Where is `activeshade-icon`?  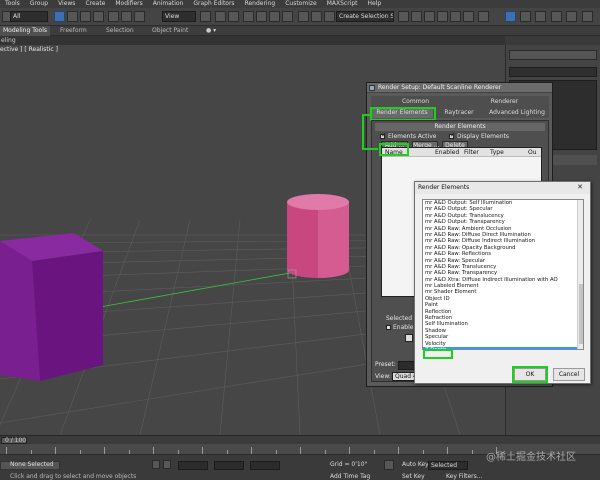
activeshade-icon is located at coordinates (571, 16).